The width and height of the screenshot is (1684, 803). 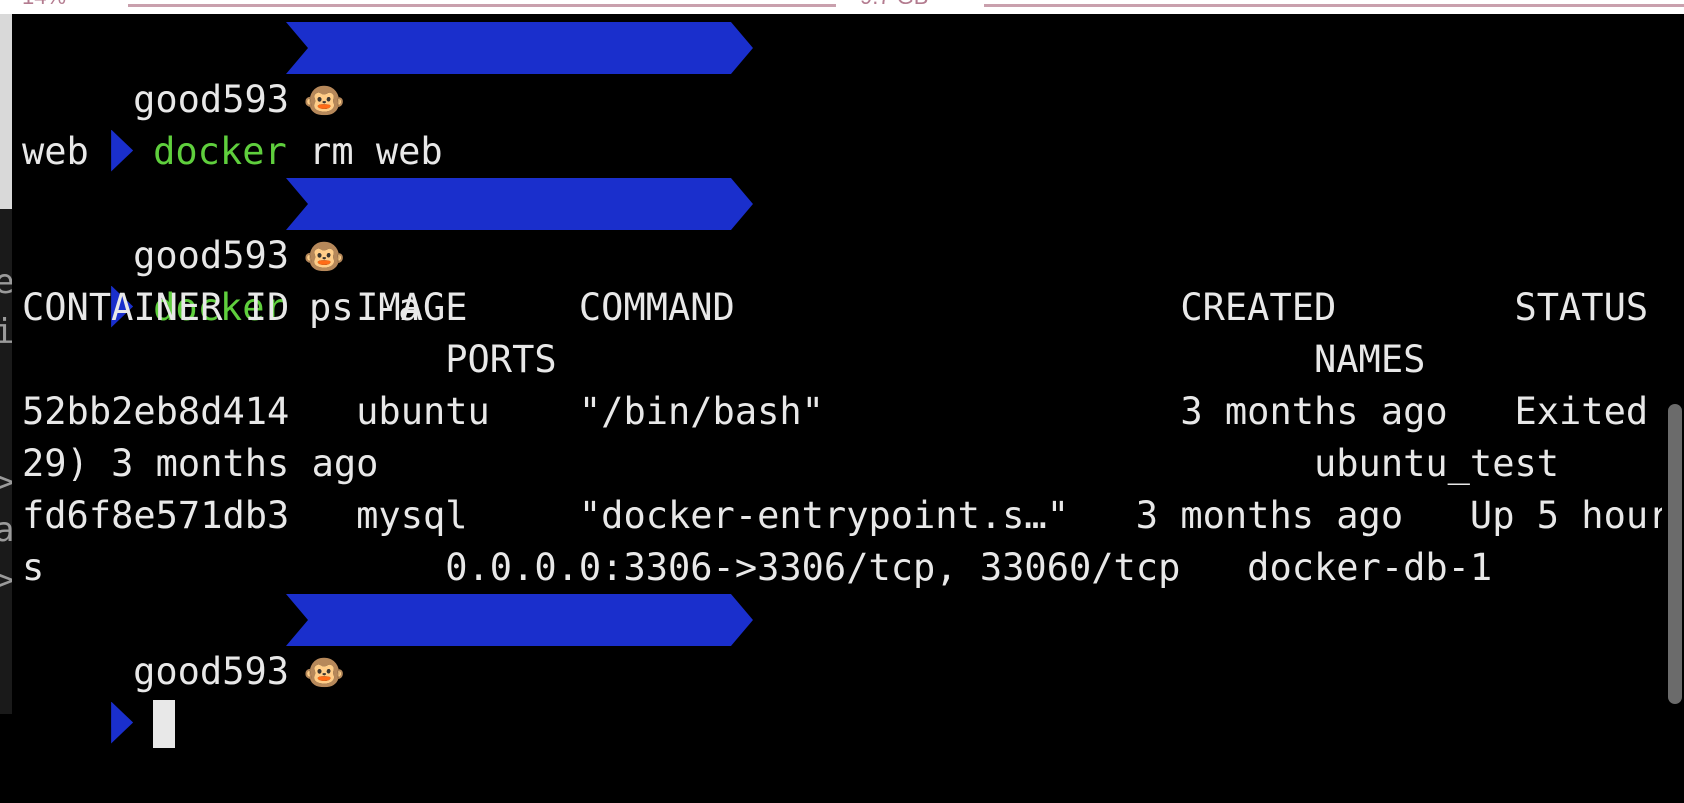 I want to click on memory-usage-label: 9.7 GB, so click(x=894, y=5).